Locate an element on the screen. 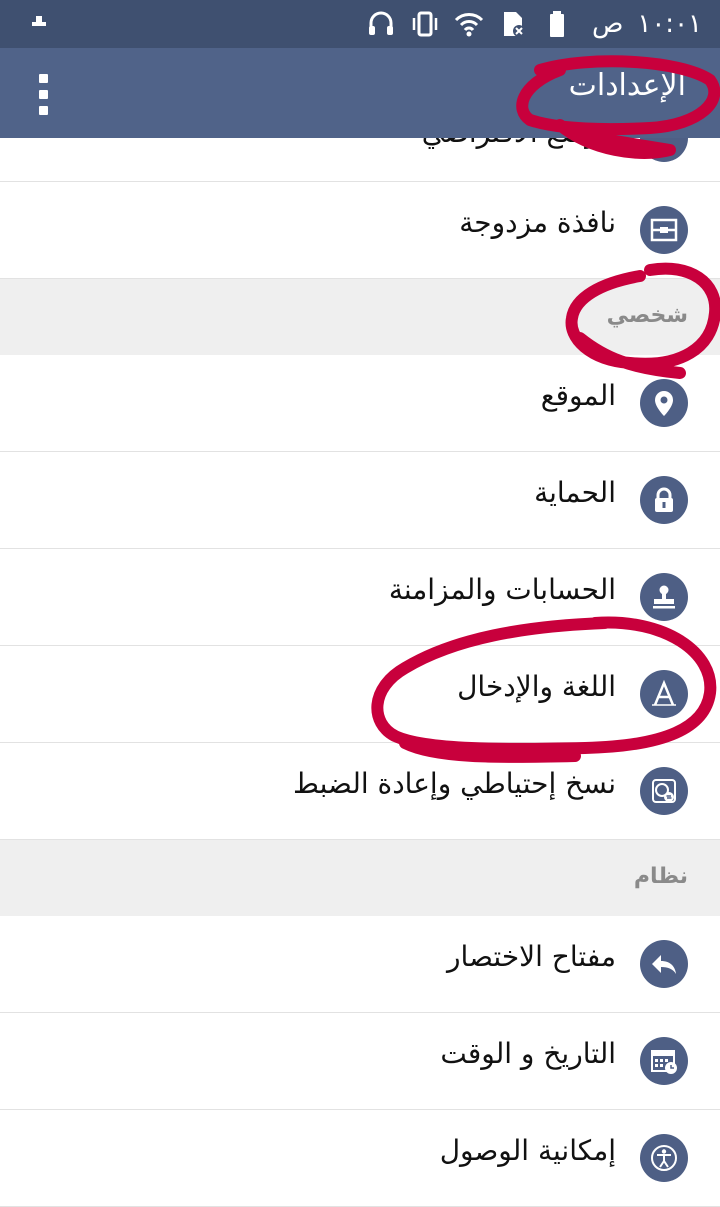 The width and height of the screenshot is (720, 1207). list-item-label: نافذة مزدوجة is located at coordinates (537, 222).